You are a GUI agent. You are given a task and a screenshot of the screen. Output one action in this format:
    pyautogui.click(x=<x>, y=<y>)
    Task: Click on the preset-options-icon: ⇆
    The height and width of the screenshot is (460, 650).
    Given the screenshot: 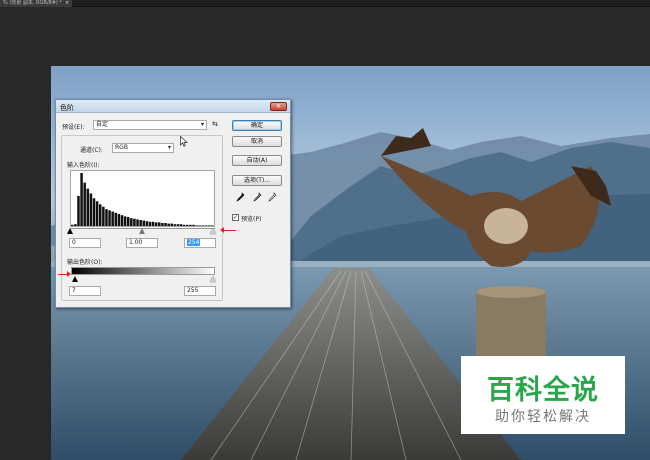 What is the action you would take?
    pyautogui.click(x=215, y=124)
    